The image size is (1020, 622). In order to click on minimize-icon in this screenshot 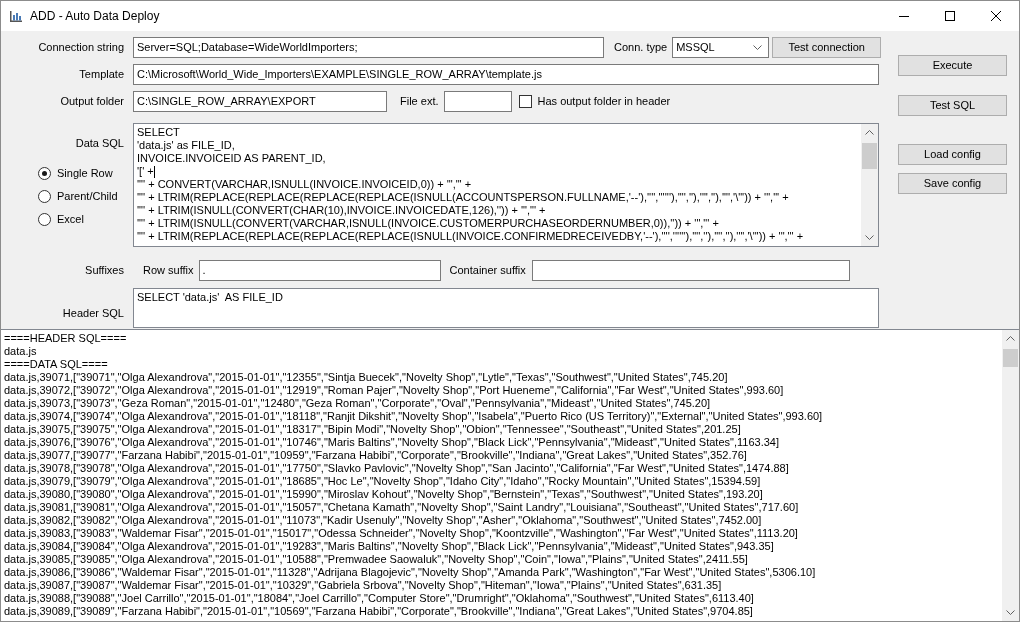, I will do `click(904, 16)`.